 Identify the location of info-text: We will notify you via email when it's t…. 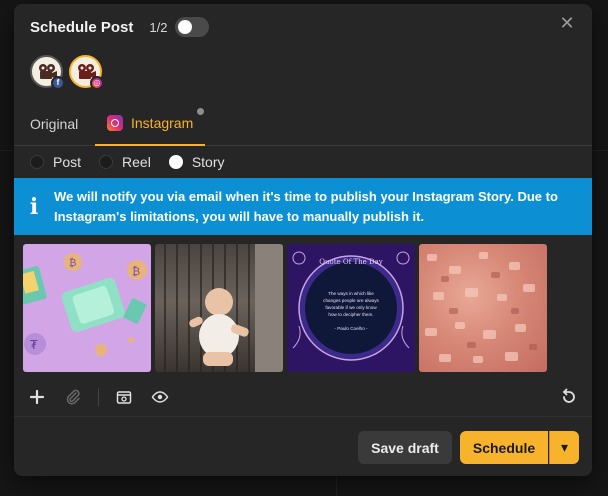
(306, 206).